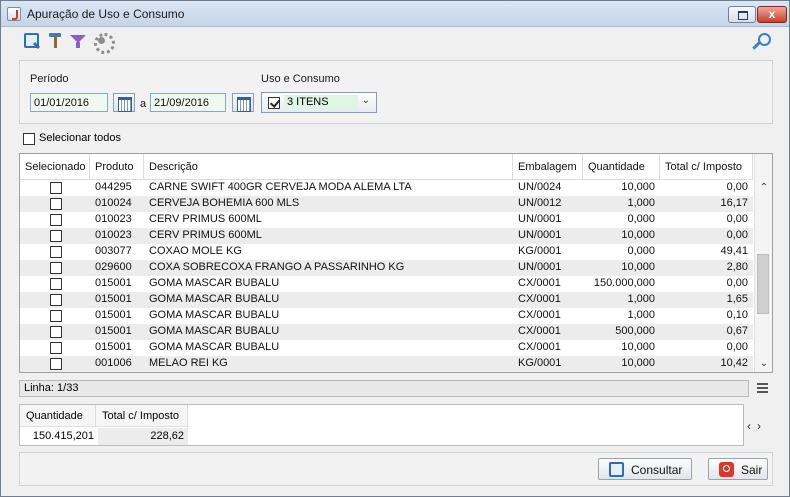  What do you see at coordinates (548, 167) in the screenshot?
I see `col-header-embalagem: Embalagem` at bounding box center [548, 167].